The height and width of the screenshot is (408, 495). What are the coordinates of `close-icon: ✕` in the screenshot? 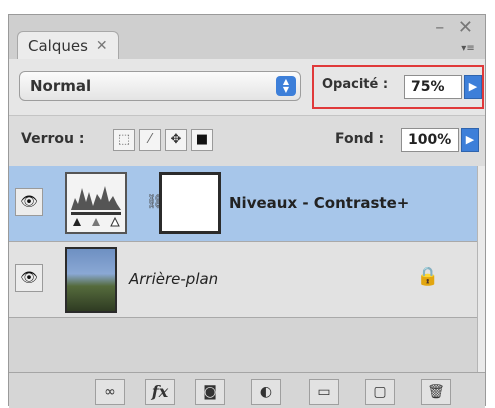 It's located at (102, 46).